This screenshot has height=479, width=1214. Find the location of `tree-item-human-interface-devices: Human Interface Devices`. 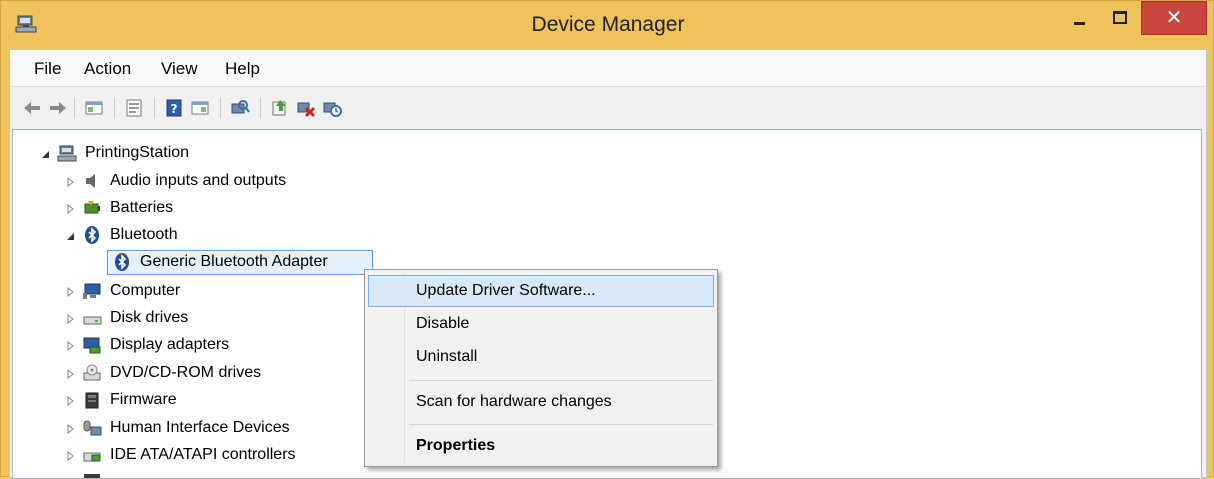

tree-item-human-interface-devices: Human Interface Devices is located at coordinates (183, 429).